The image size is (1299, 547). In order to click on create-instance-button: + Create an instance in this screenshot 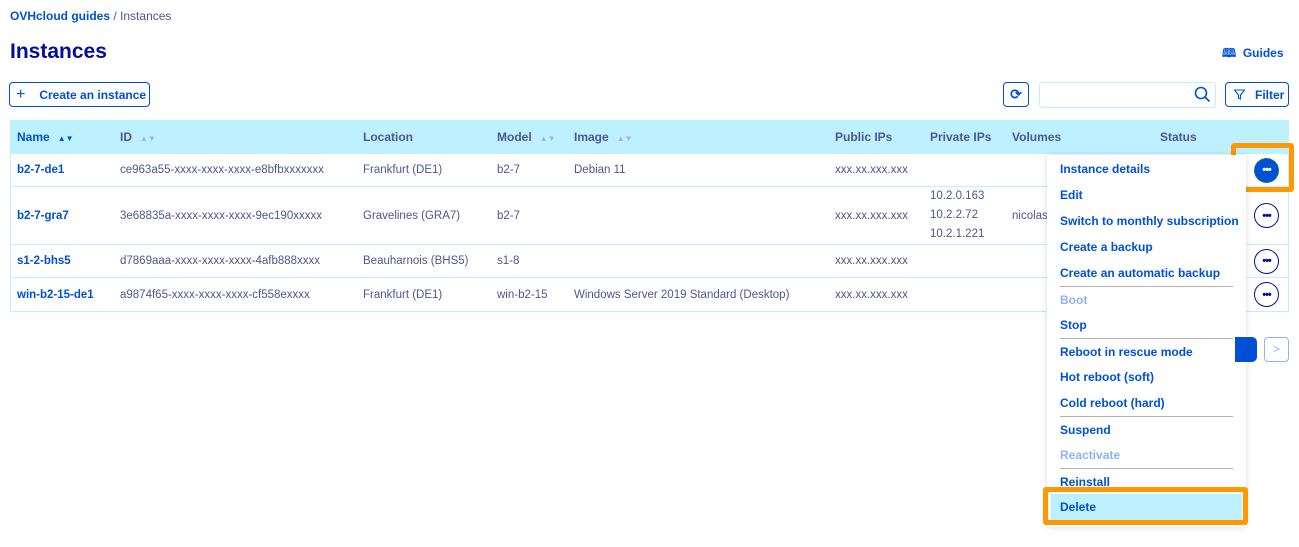, I will do `click(79, 94)`.